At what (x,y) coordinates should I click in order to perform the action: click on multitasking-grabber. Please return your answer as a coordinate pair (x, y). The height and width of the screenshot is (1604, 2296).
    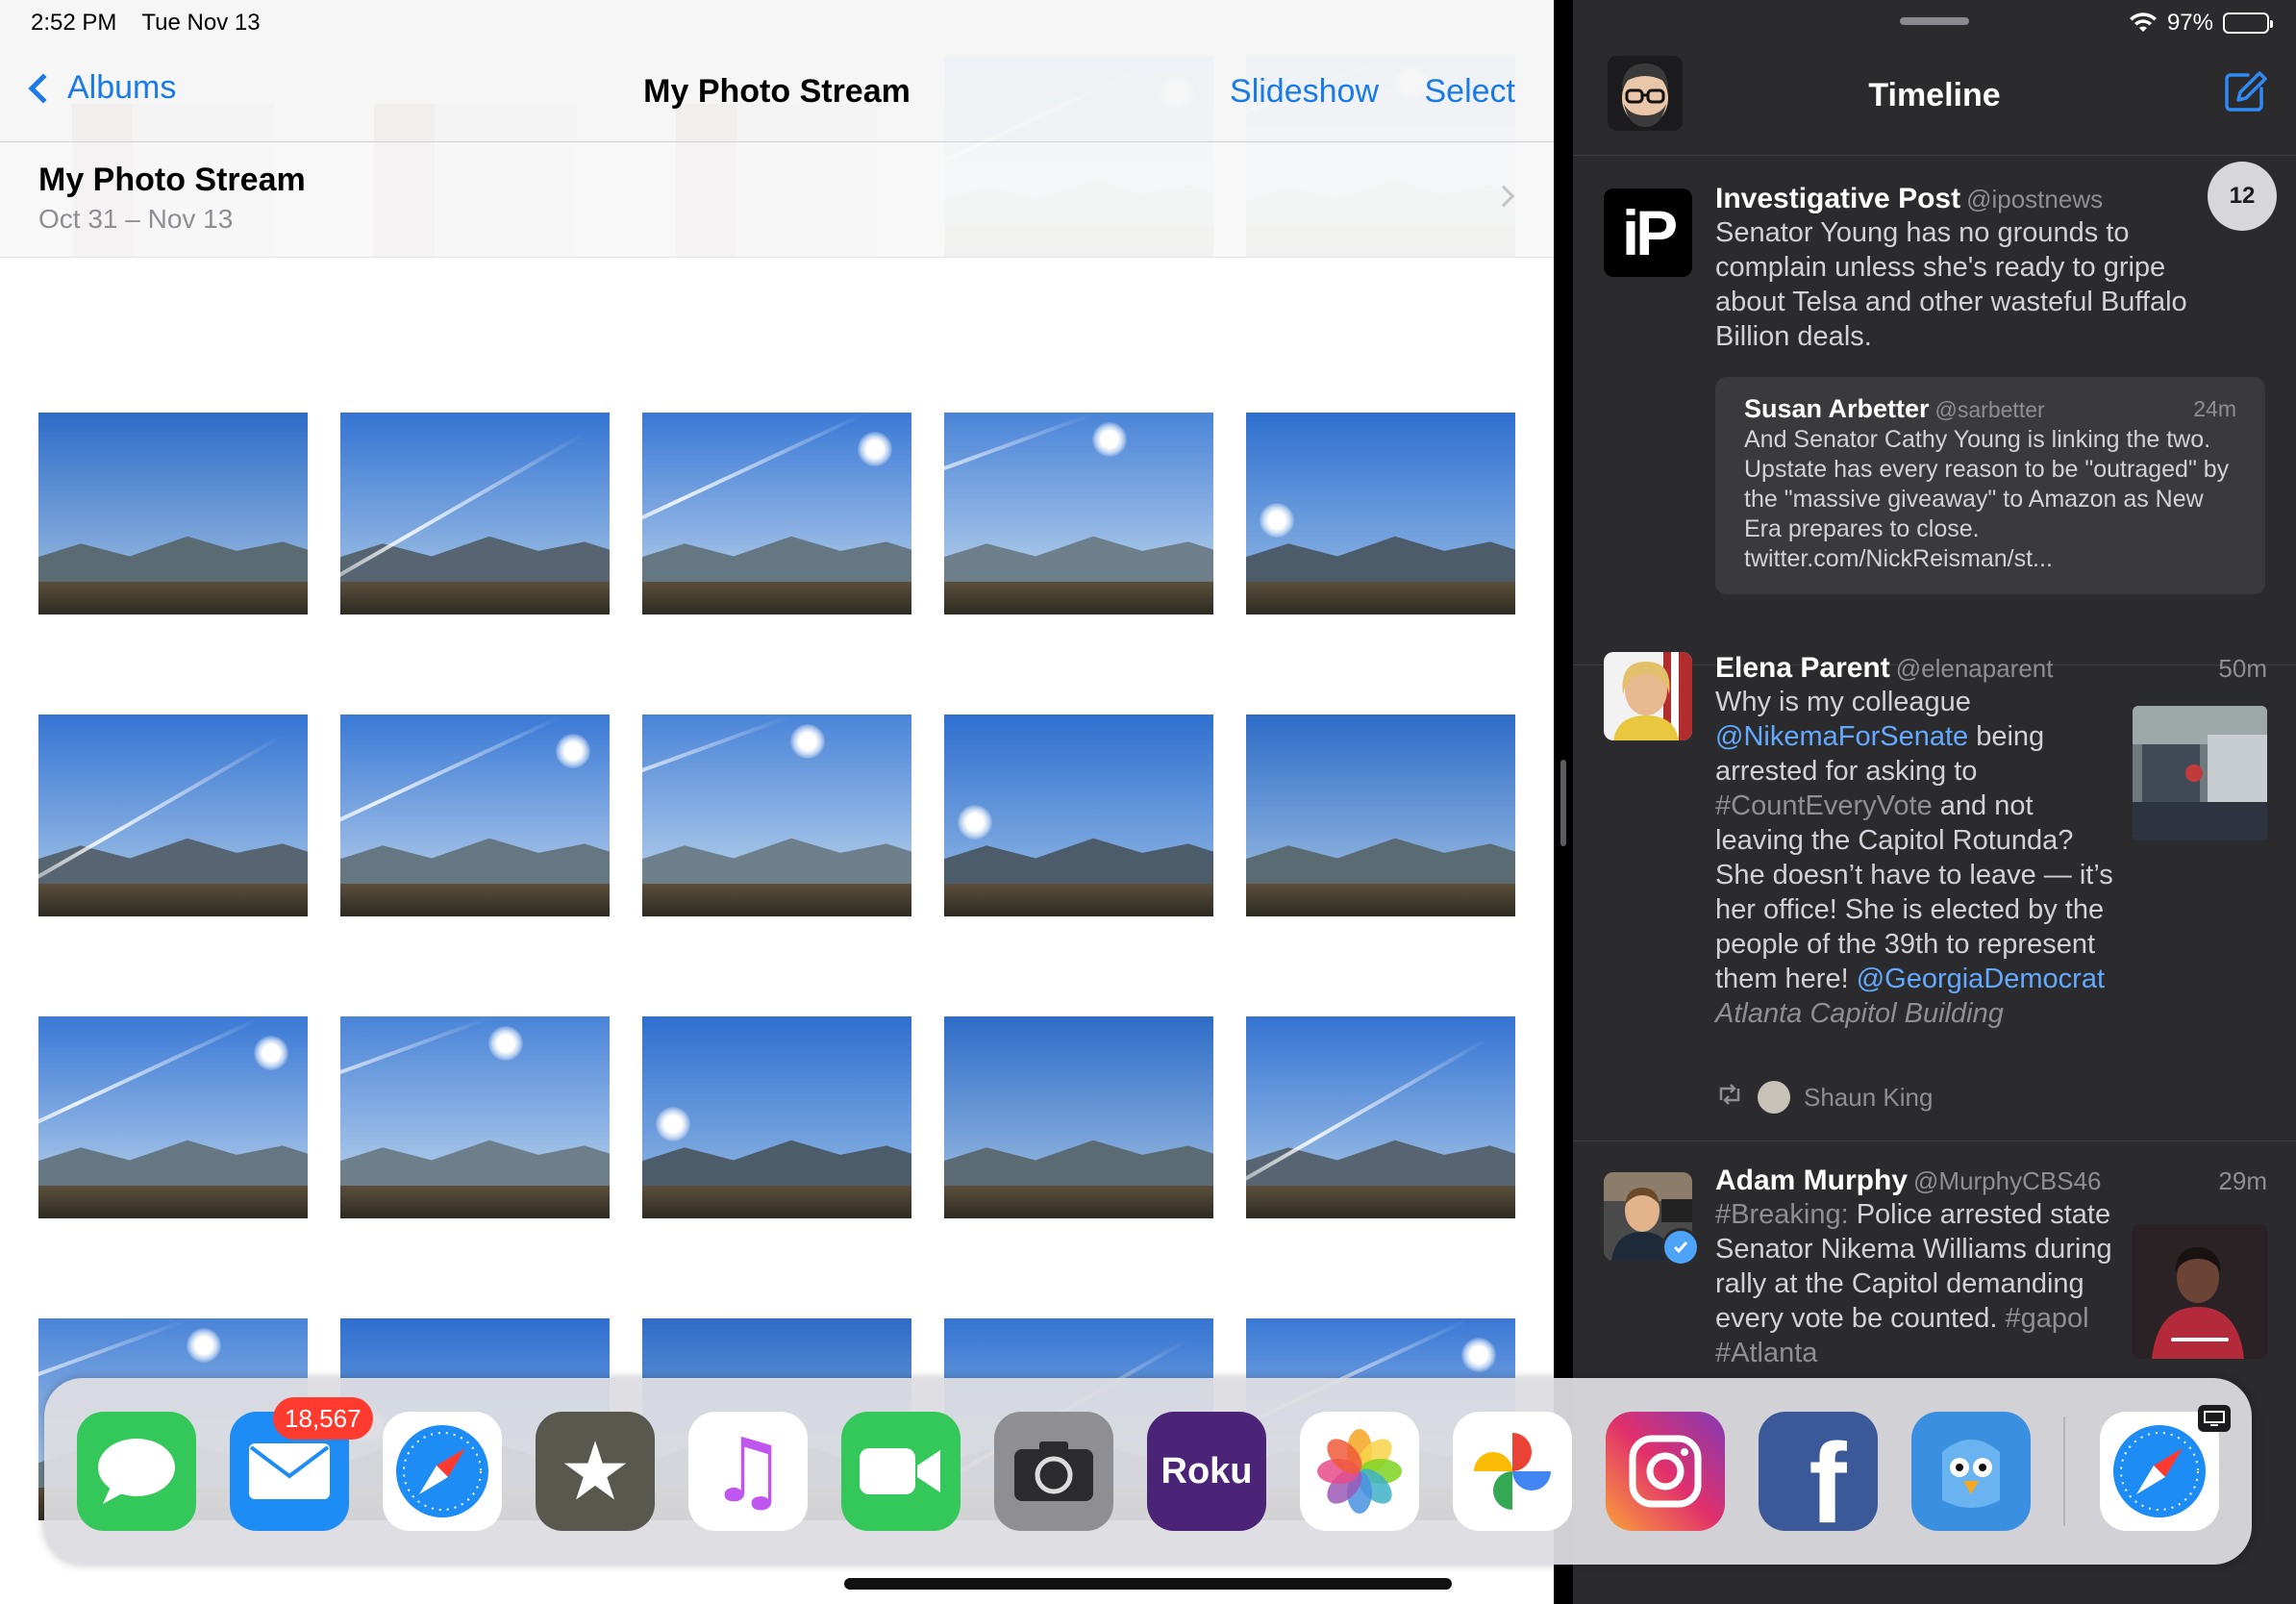
    Looking at the image, I should click on (1934, 21).